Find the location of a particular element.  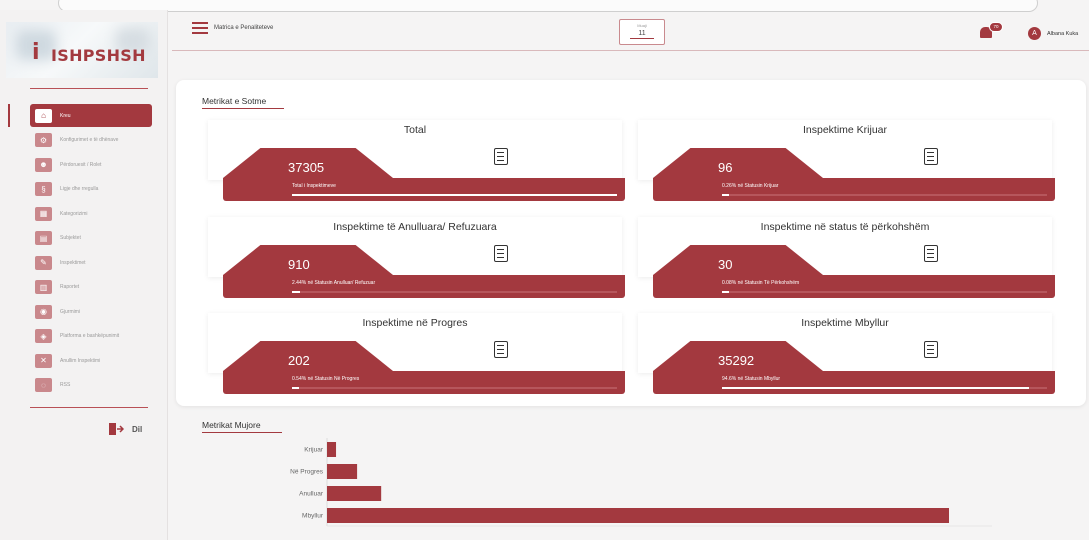

metric-card-title: Inspektime Mbyllur is located at coordinates (845, 323).